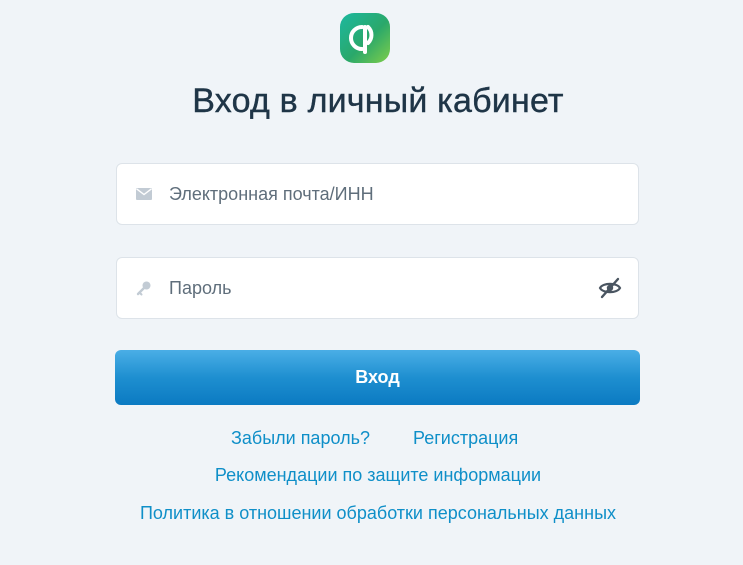 This screenshot has width=743, height=565. Describe the element at coordinates (300, 438) in the screenshot. I see `forgot-password-link: Забыли пароль?` at that location.